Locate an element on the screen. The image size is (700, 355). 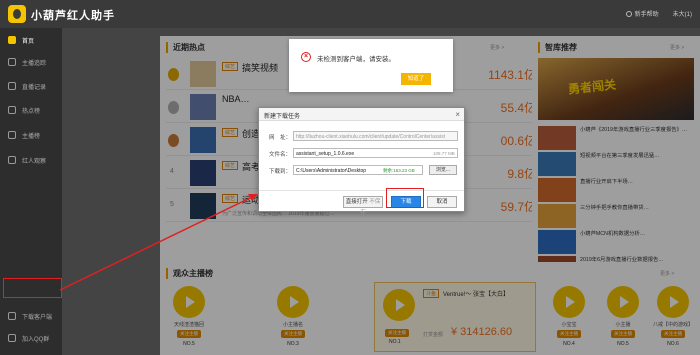
top-actions: 新手帮助 未大(1) is located at coordinates (658, 13).